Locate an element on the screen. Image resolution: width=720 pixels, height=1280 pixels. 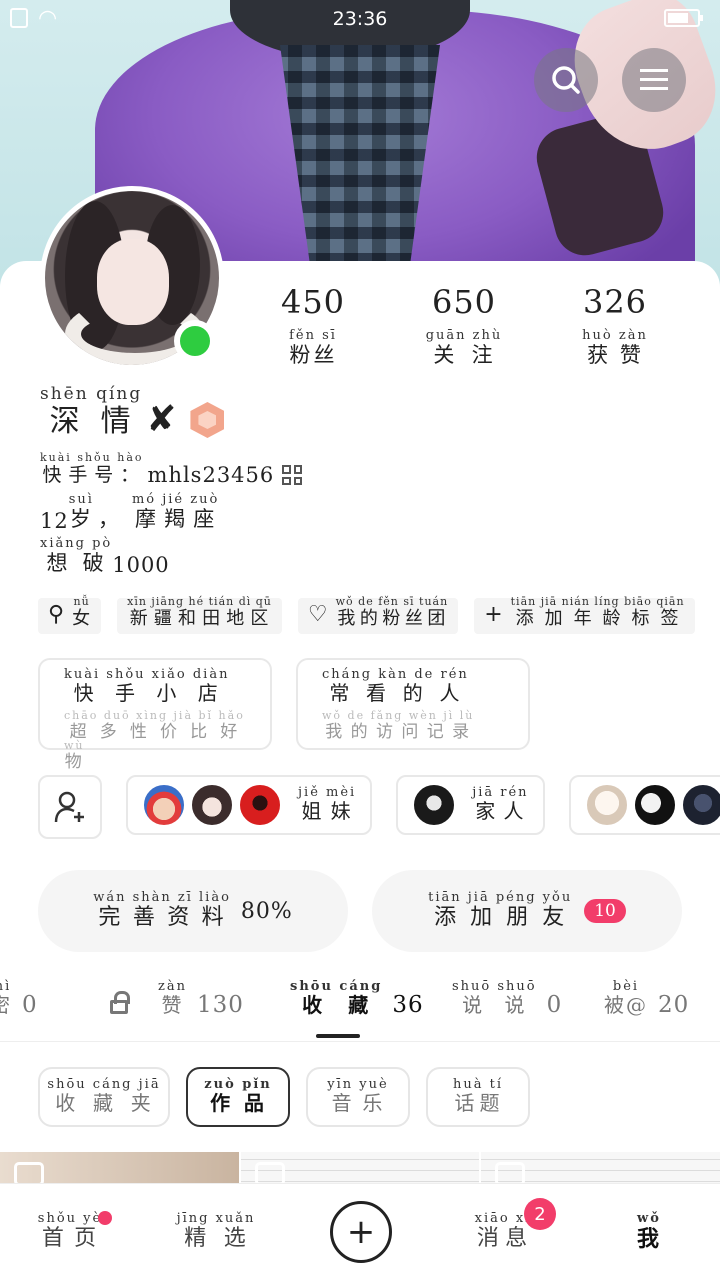
tab-private-pinyin: mì is located at coordinates (6, 986).